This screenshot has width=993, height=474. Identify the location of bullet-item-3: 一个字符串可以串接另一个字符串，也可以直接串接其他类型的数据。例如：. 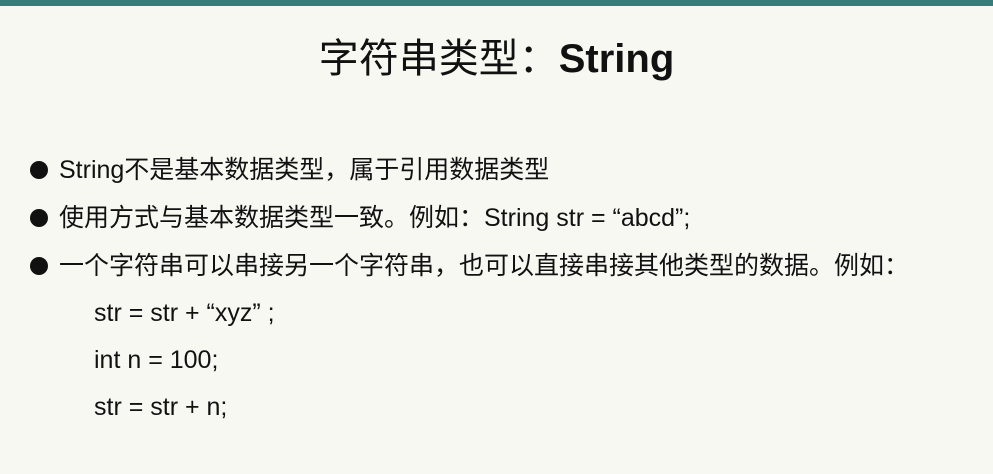
(505, 266).